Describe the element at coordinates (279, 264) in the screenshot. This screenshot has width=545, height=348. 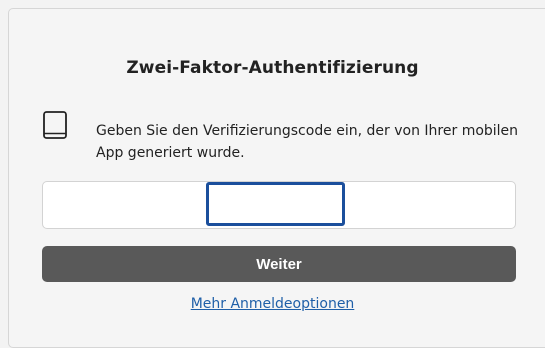
I see `continue-button: Weiter` at that location.